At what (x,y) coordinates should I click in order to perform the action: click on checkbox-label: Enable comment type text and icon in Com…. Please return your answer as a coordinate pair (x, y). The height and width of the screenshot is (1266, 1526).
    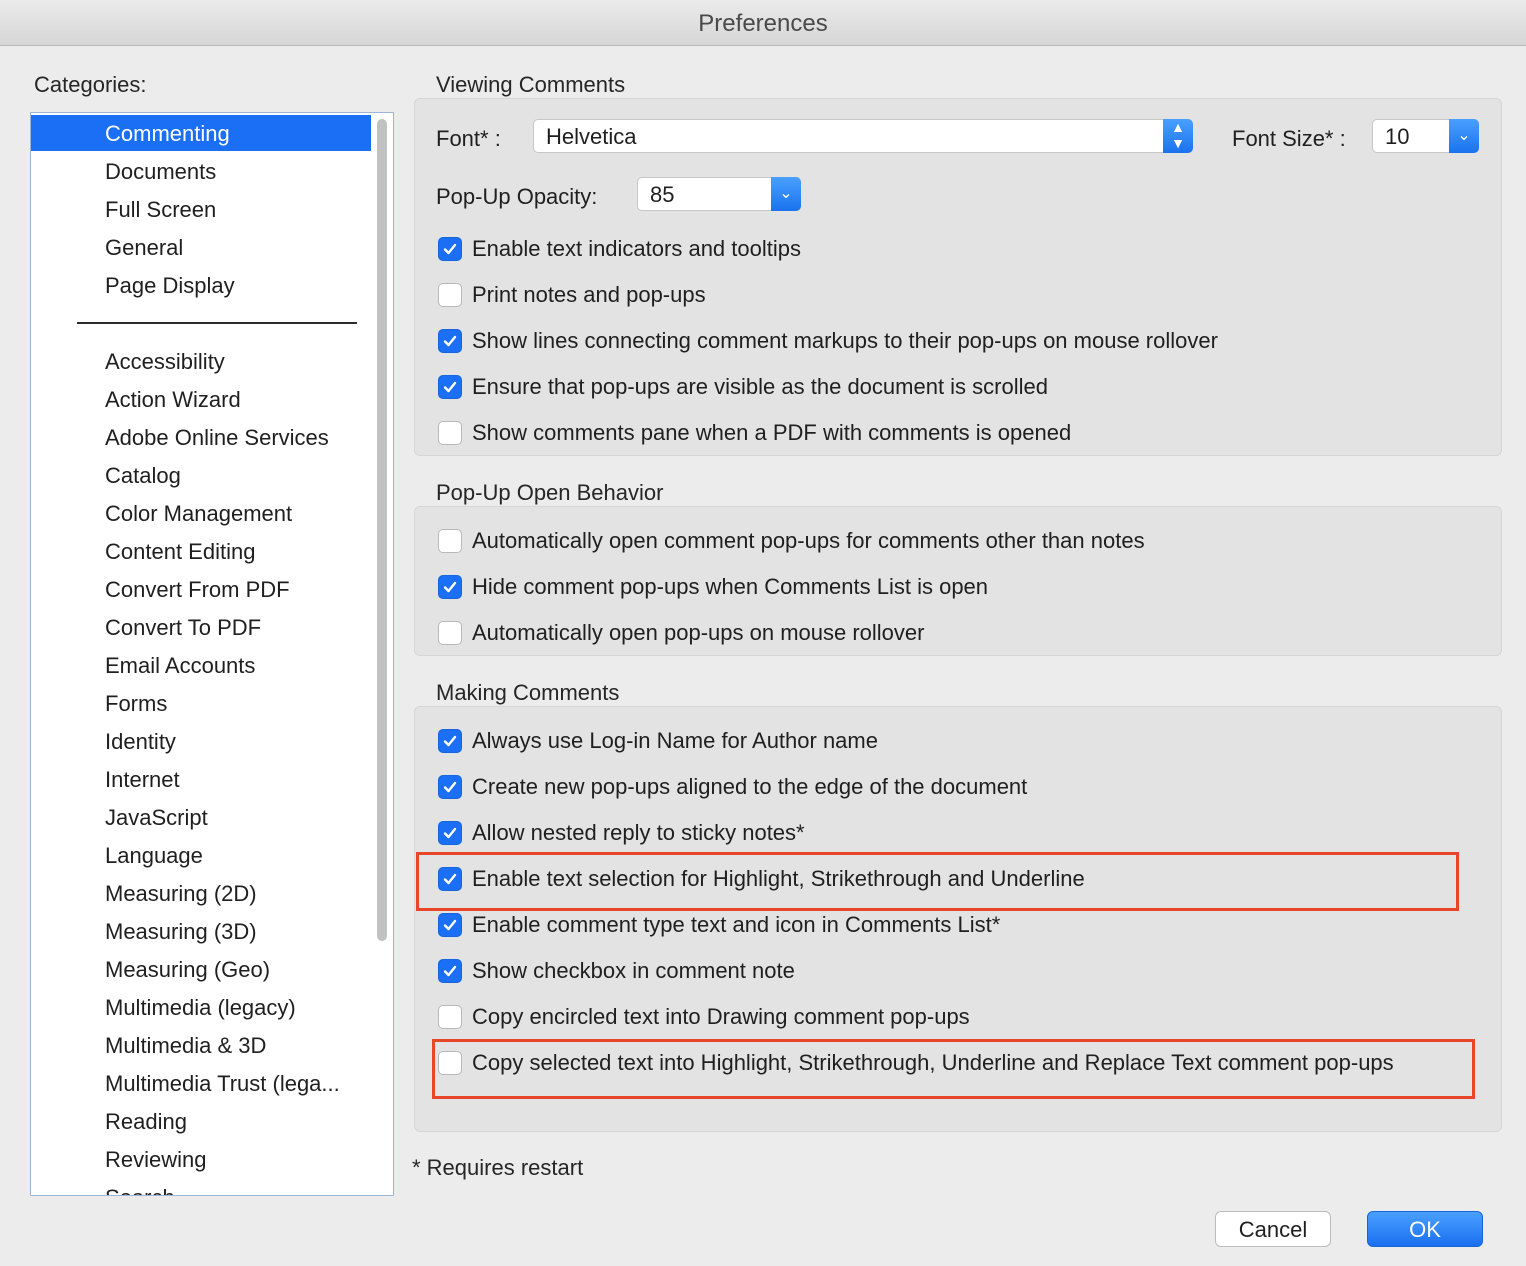
    Looking at the image, I should click on (736, 924).